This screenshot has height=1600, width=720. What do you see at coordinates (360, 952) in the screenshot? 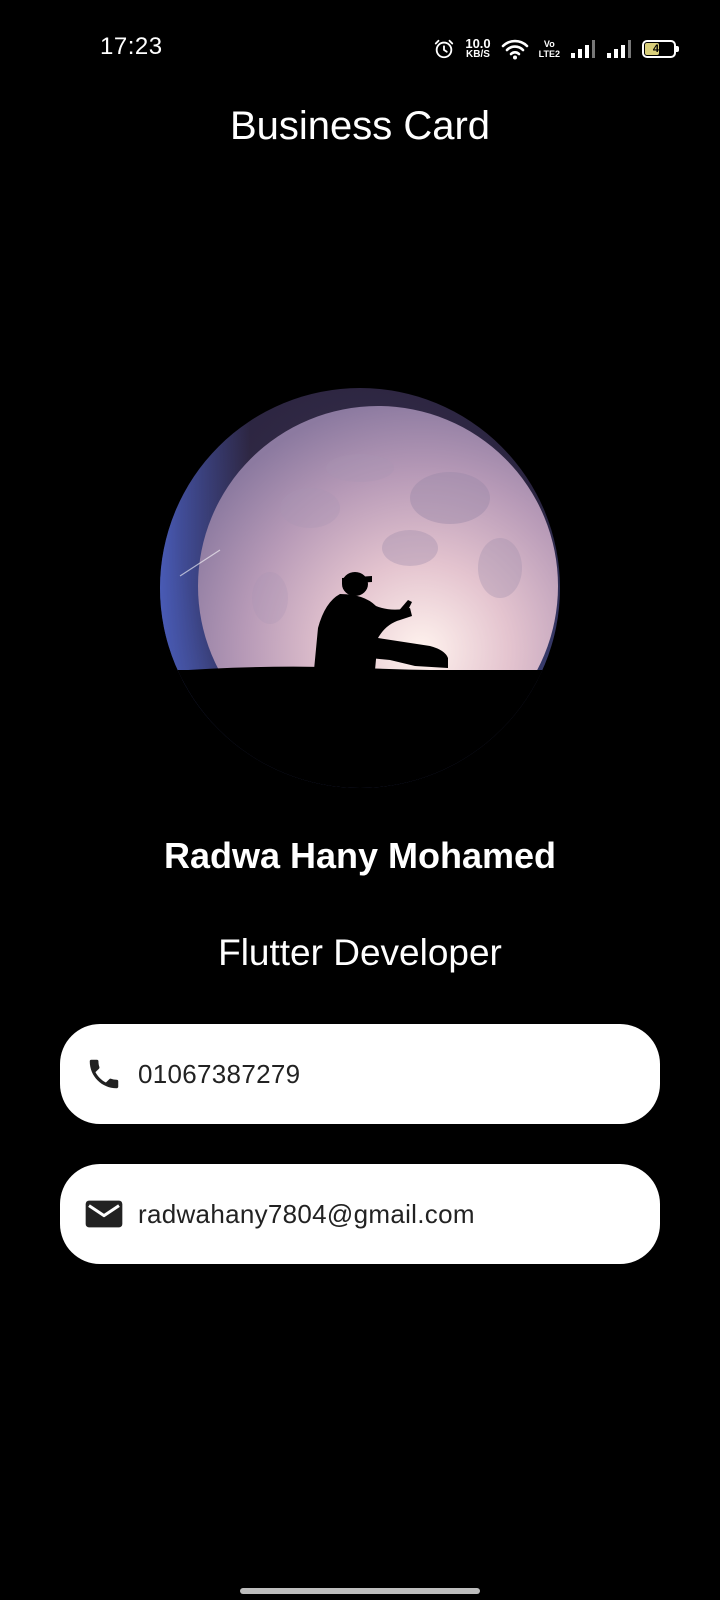
I see `person-role: Flutter Developer` at bounding box center [360, 952].